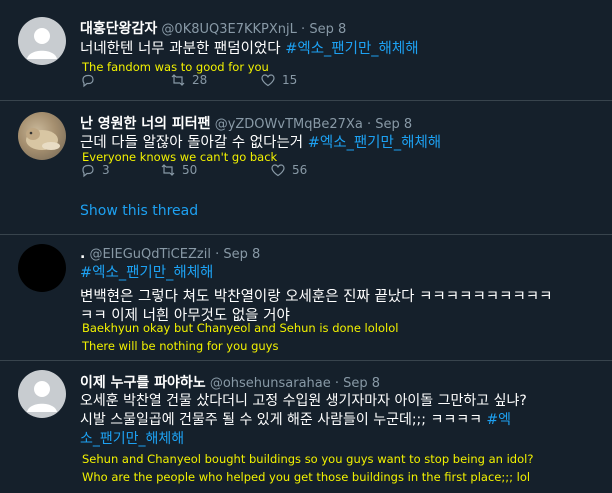 The height and width of the screenshot is (493, 612). Describe the element at coordinates (283, 420) in the screenshot. I see `tweet-line-2: 시발 스물일곱에 건물주 될 수 있게 해준 사람들이 누군데;;; ㅋㅋㅋㅋ` at that location.